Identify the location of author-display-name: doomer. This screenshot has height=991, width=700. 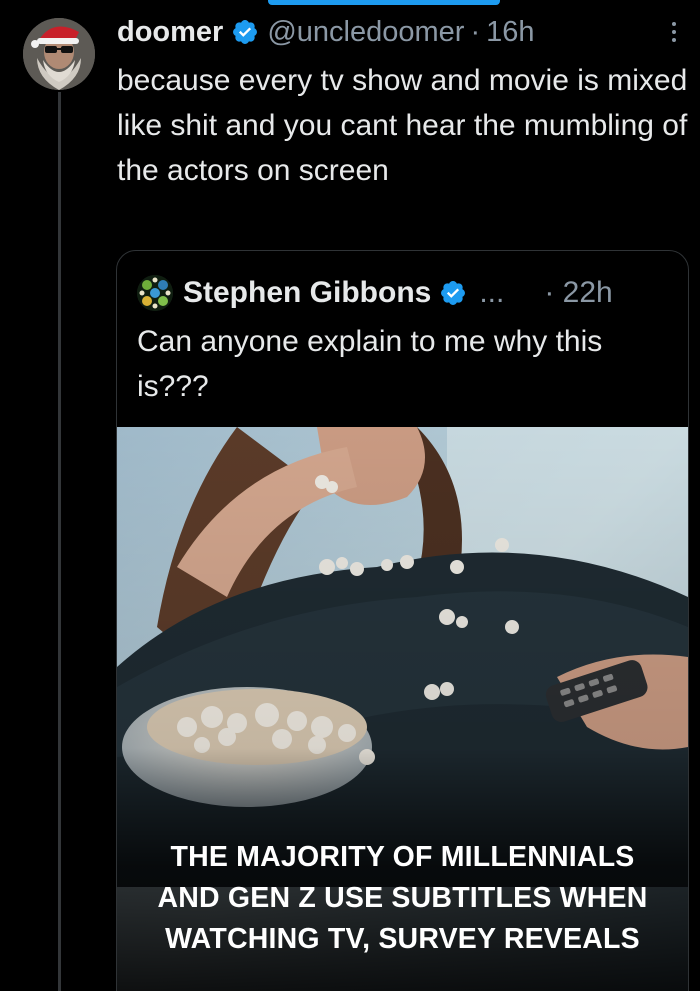
(170, 32).